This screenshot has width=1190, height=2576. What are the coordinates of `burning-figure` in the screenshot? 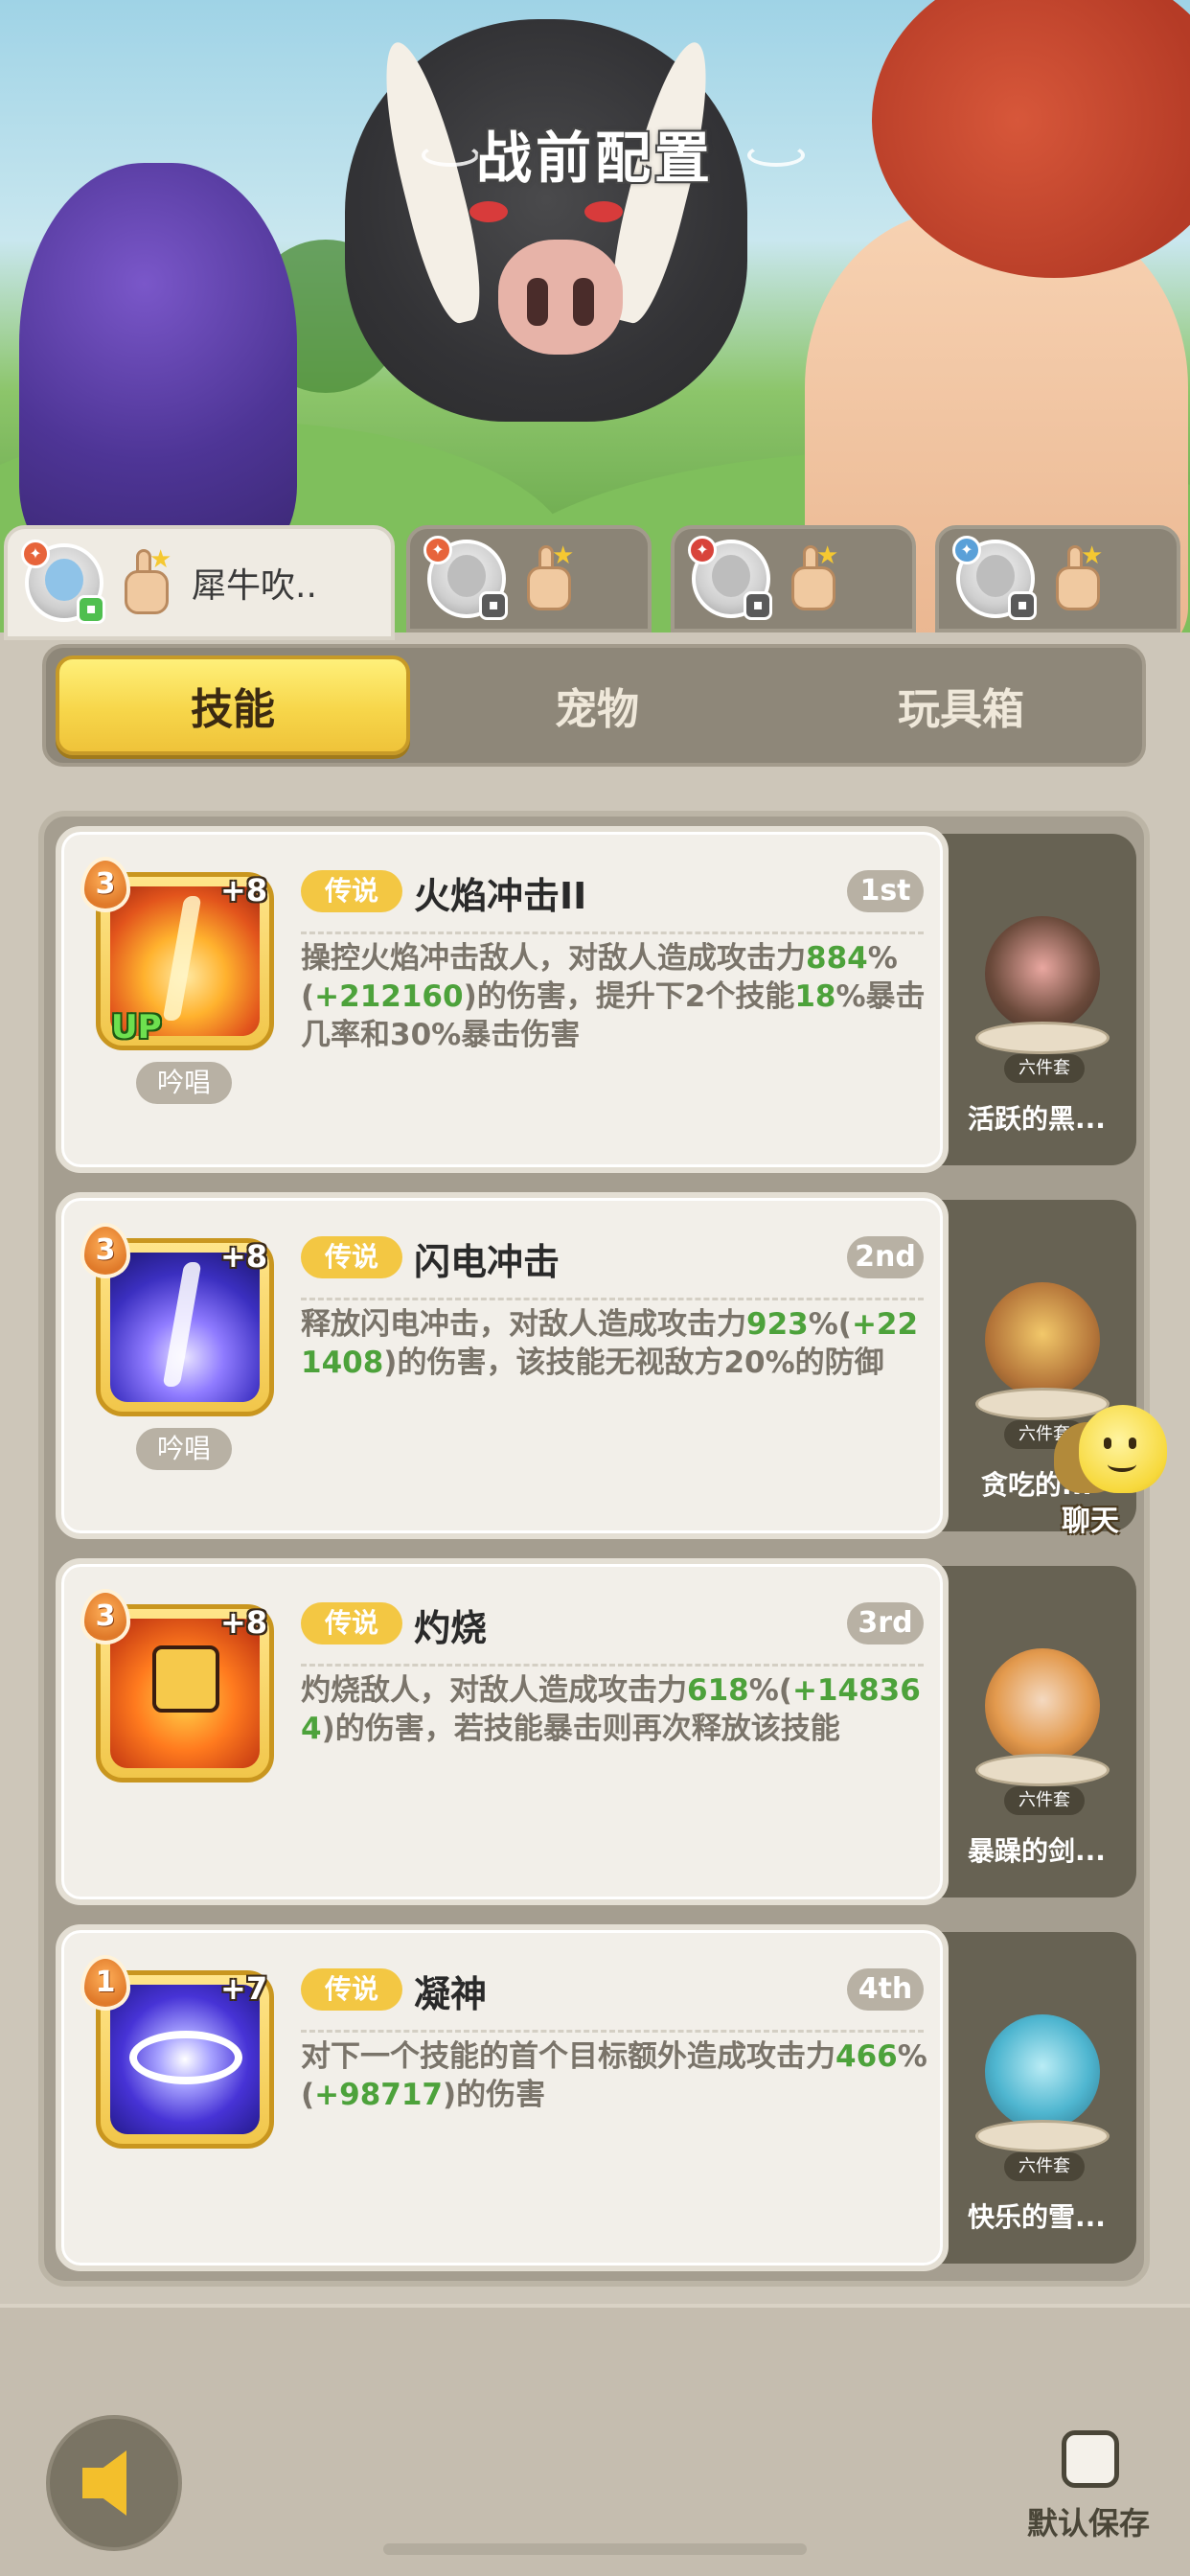 It's located at (186, 1679).